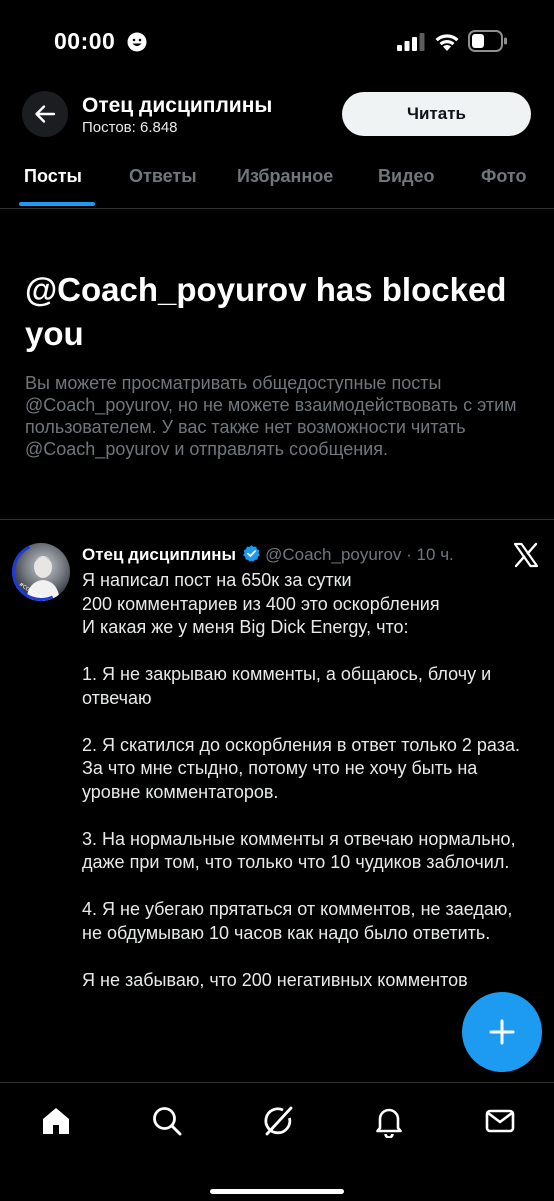 The width and height of the screenshot is (554, 1201). What do you see at coordinates (130, 127) in the screenshot?
I see `post-count: Постов: 6.848` at bounding box center [130, 127].